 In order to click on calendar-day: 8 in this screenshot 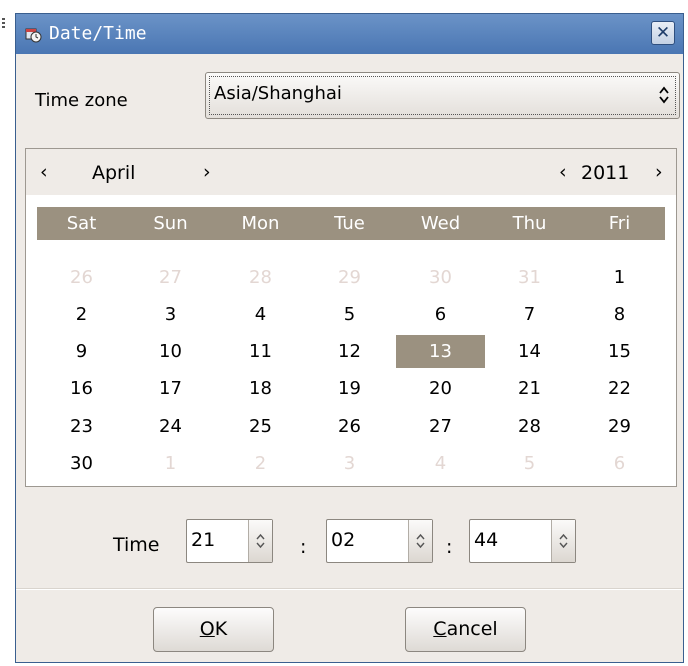, I will do `click(619, 314)`.